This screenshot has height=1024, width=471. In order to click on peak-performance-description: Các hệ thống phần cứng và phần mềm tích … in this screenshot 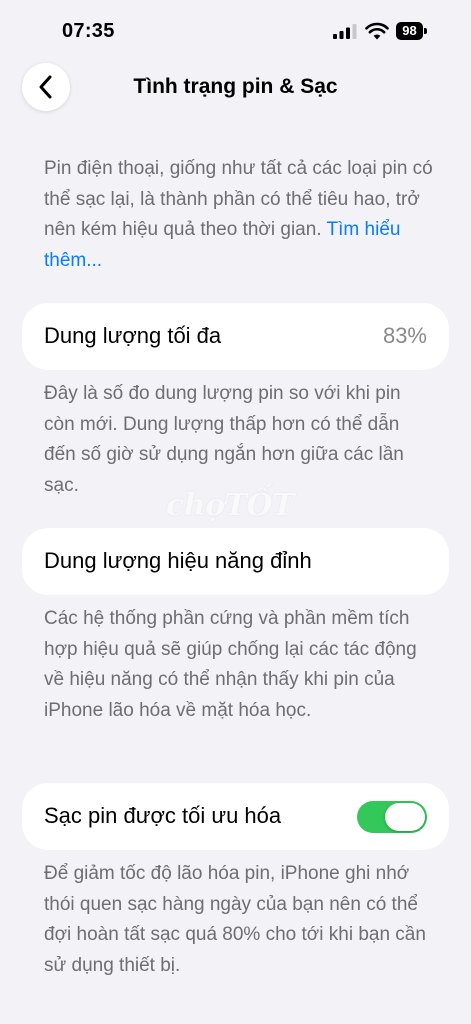, I will do `click(230, 664)`.